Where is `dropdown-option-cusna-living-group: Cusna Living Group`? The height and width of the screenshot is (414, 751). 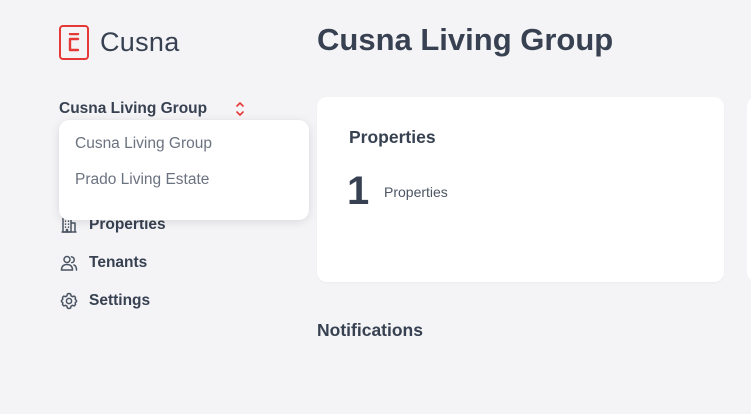
dropdown-option-cusna-living-group: Cusna Living Group is located at coordinates (143, 144).